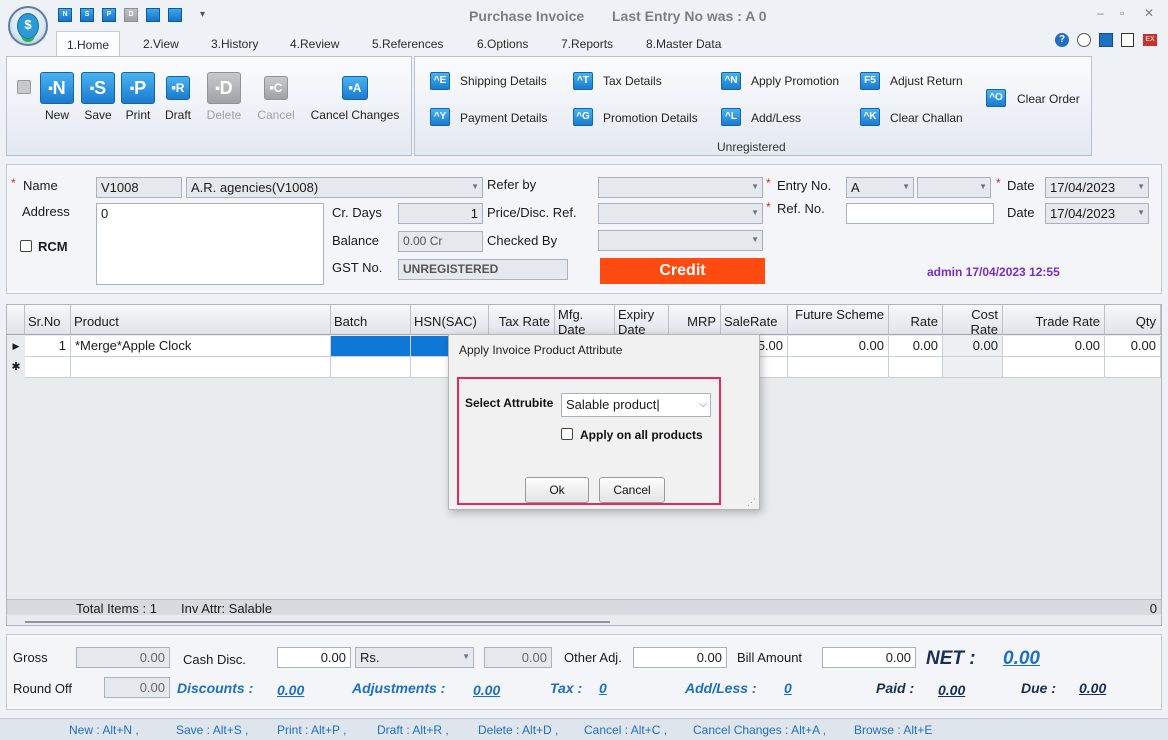 The height and width of the screenshot is (740, 1168). What do you see at coordinates (680, 657) in the screenshot?
I see `other-adj-input: 0.00` at bounding box center [680, 657].